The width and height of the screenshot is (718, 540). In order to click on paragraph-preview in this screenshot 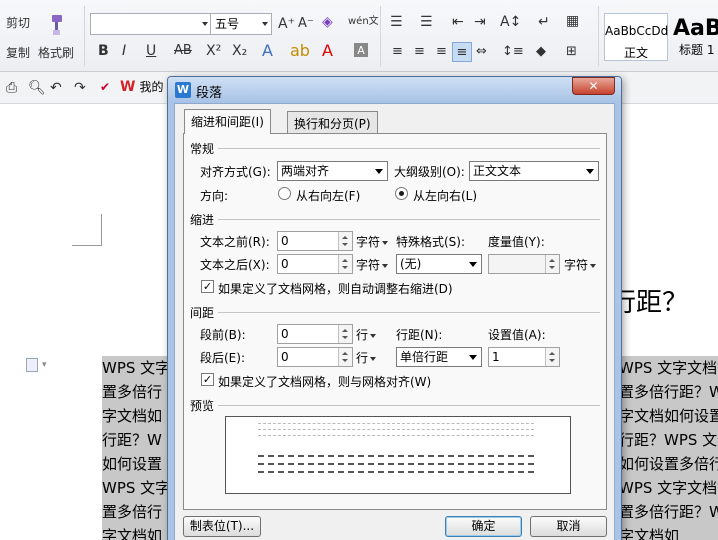, I will do `click(398, 455)`.